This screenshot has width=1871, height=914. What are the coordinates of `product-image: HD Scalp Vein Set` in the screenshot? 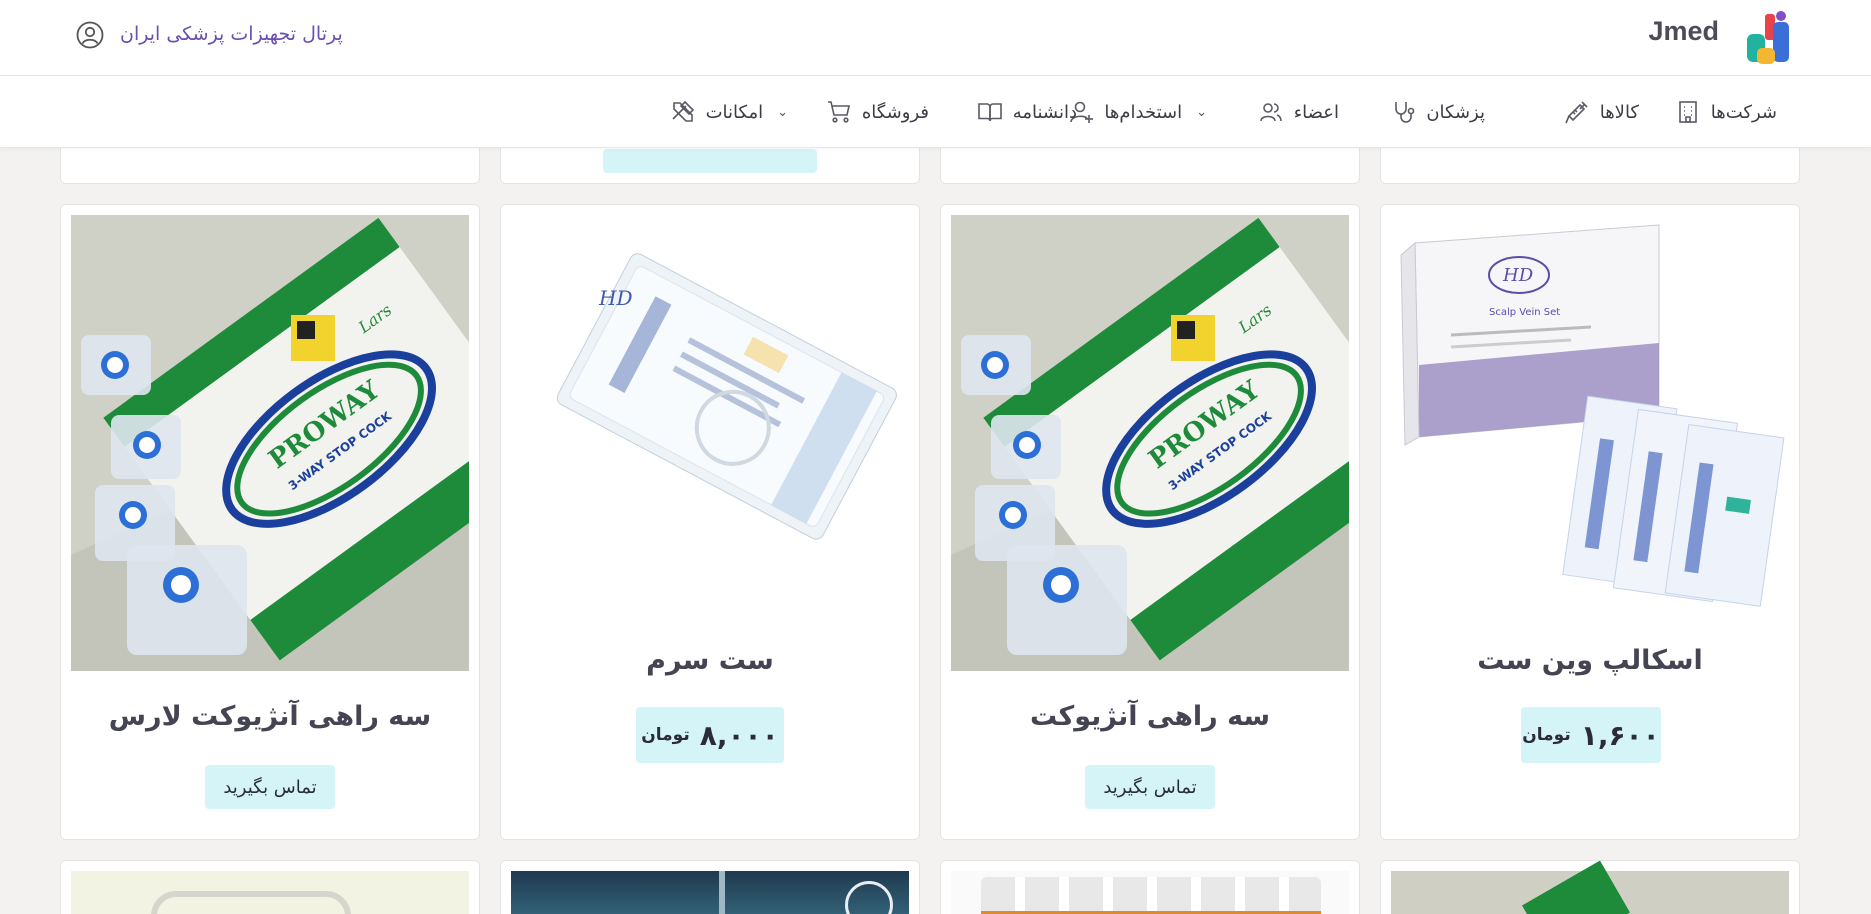 It's located at (1590, 443).